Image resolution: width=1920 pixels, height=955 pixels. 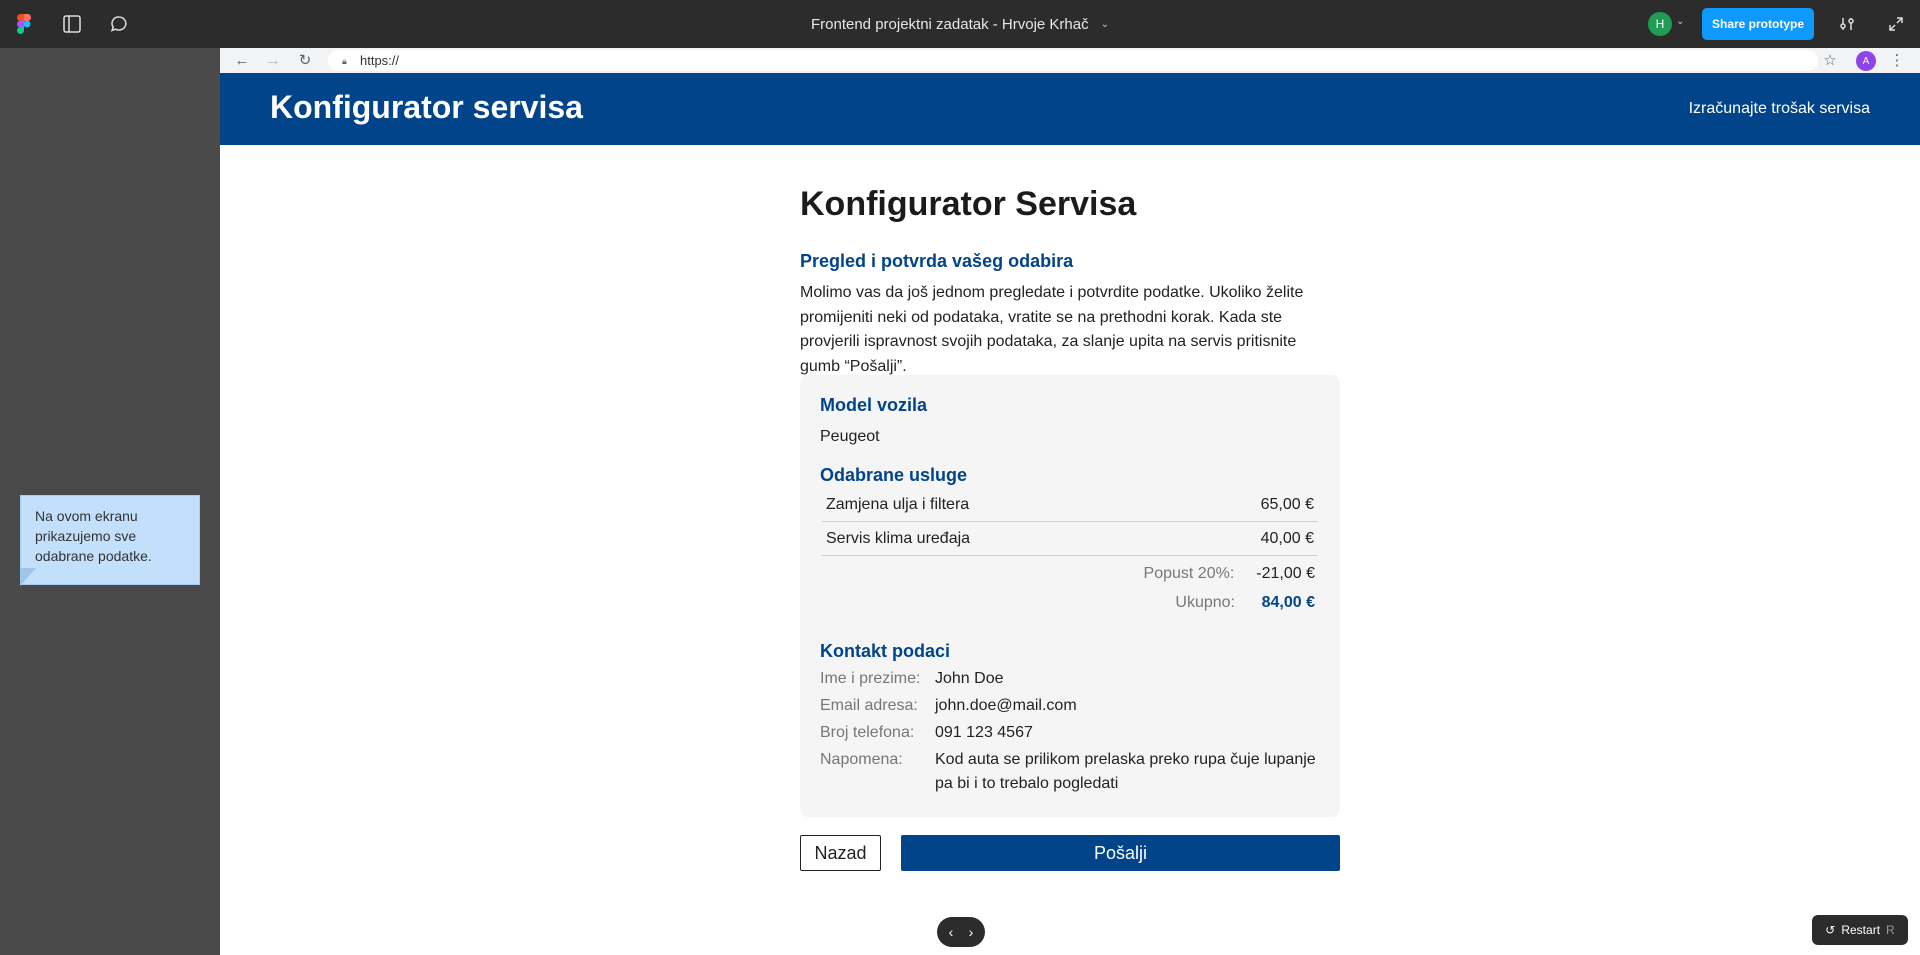 I want to click on contact-value: John Doe, so click(x=969, y=678).